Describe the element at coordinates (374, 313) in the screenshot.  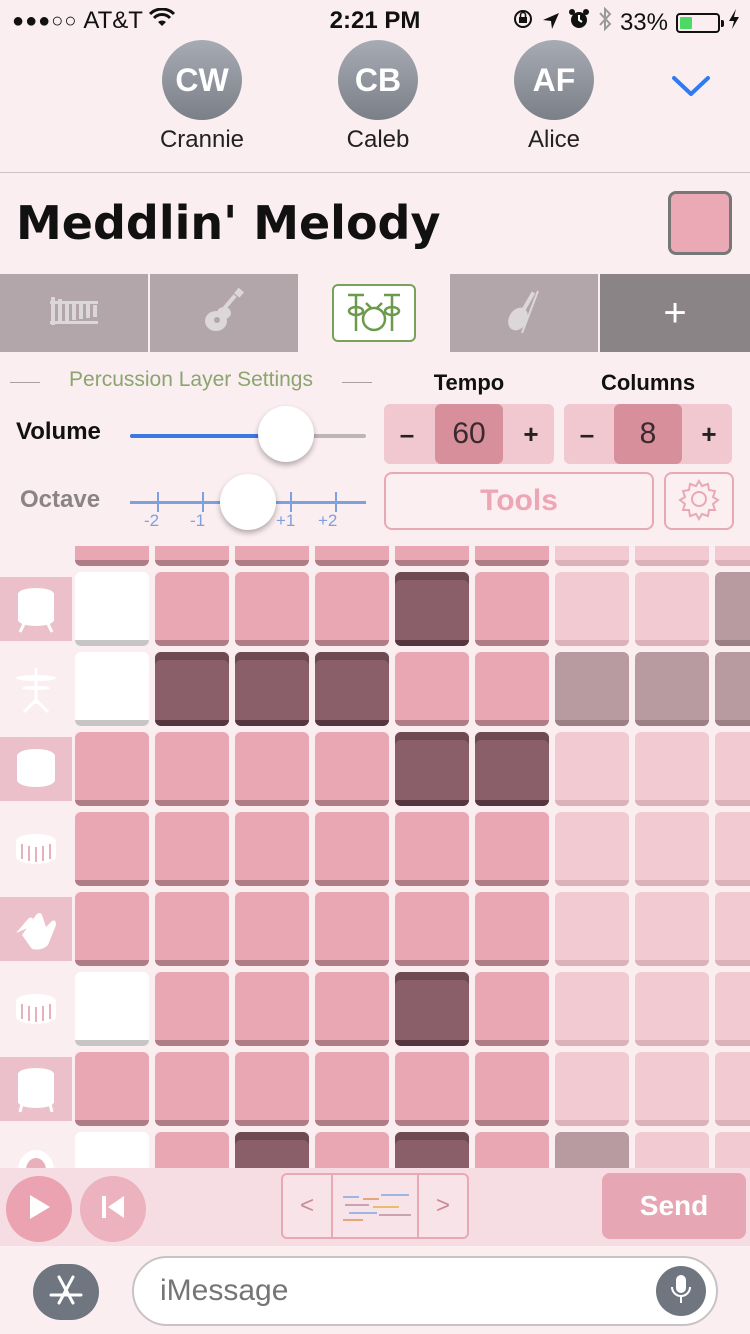
I see `tab-drums` at that location.